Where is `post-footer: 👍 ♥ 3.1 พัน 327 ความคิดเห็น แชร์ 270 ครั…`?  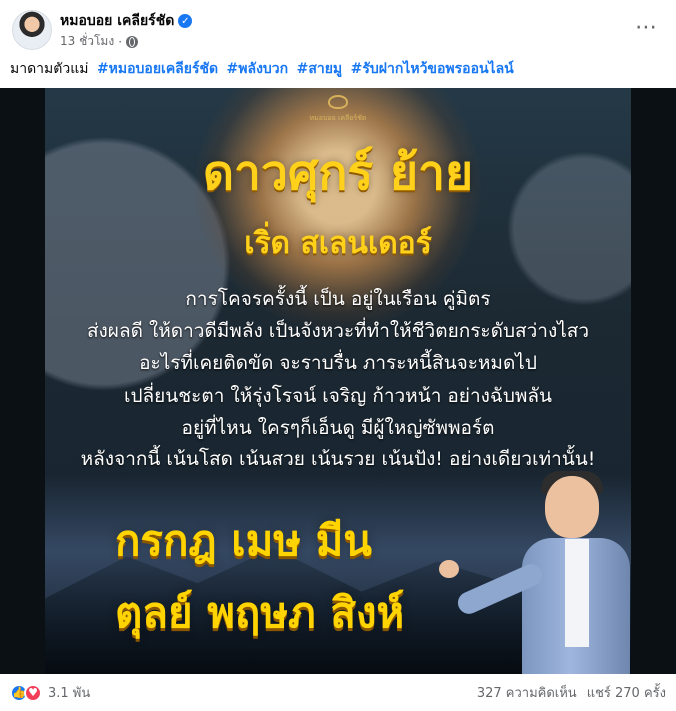
post-footer: 👍 ♥ 3.1 พัน 327 ความคิดเห็น แชร์ 270 ครั… is located at coordinates (338, 692).